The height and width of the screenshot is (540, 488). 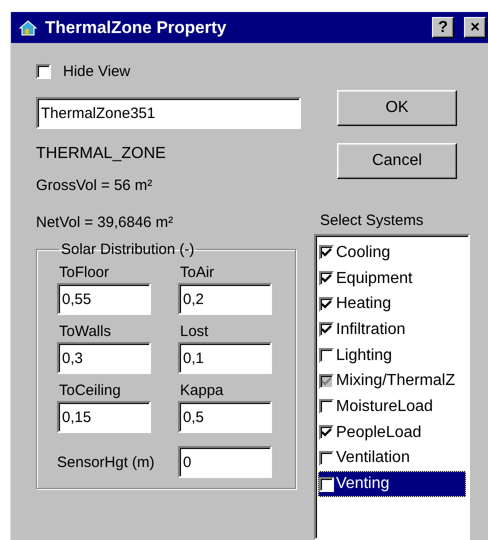 I want to click on name-field: ThermalZone351, so click(x=168, y=113).